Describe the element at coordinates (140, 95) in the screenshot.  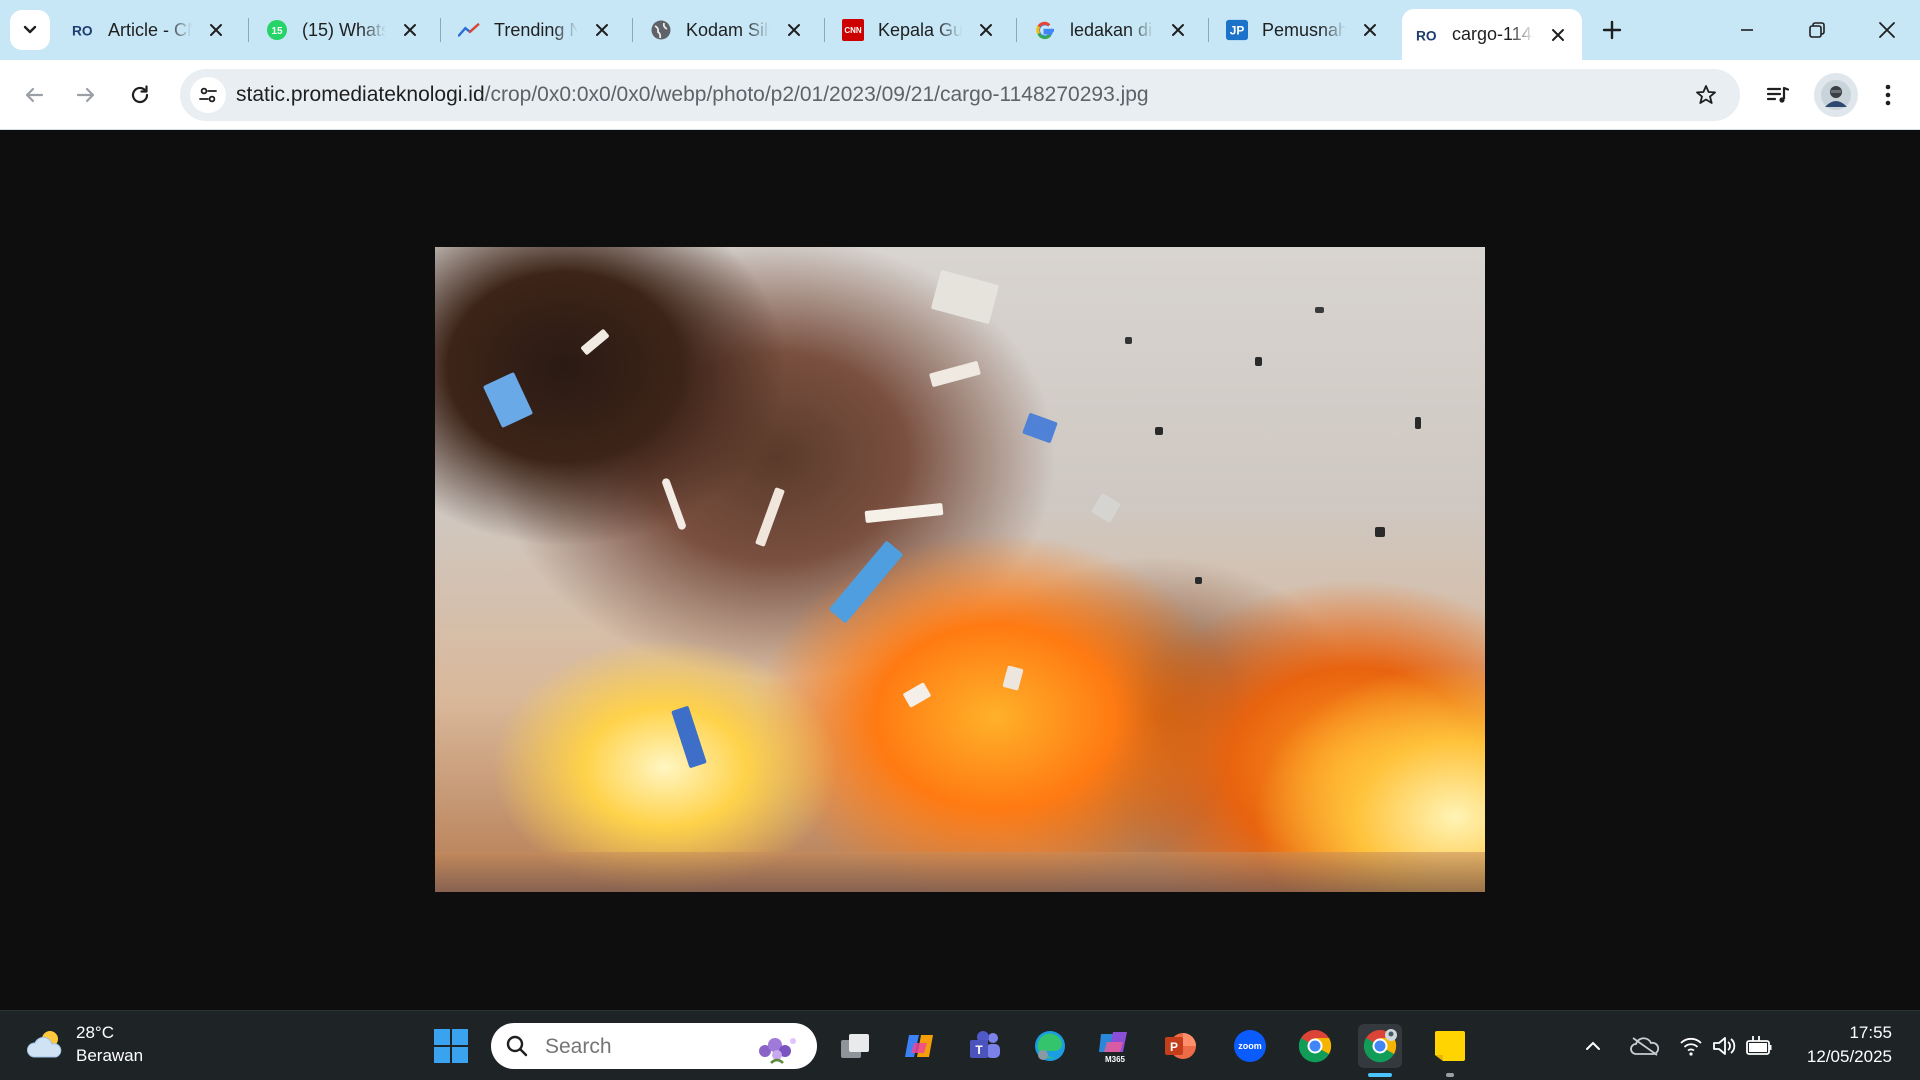
I see `reload-button` at that location.